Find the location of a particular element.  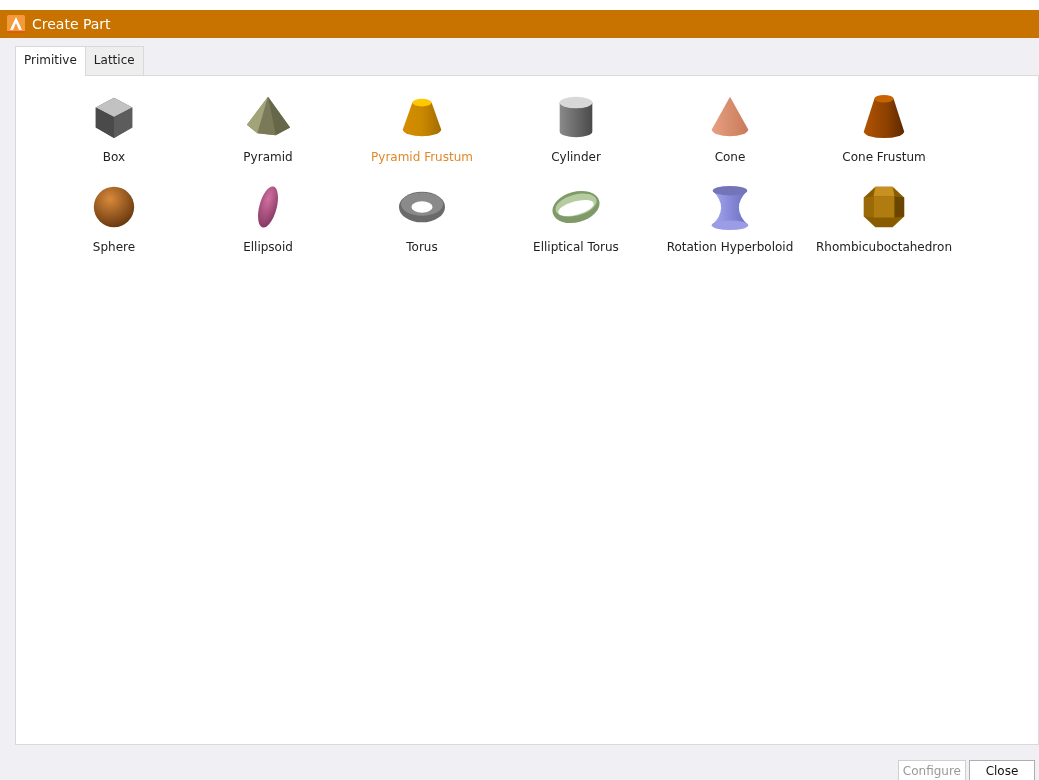

shape-label: Rhombicuboctahedron is located at coordinates (884, 247).